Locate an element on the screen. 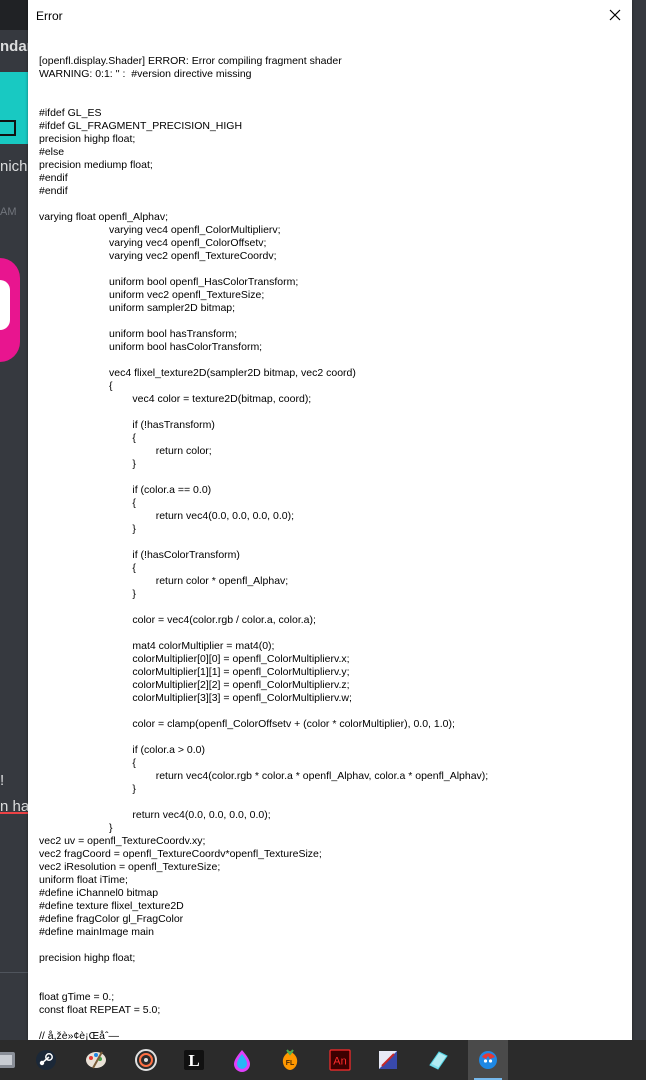  animate-icon: An is located at coordinates (340, 1060).